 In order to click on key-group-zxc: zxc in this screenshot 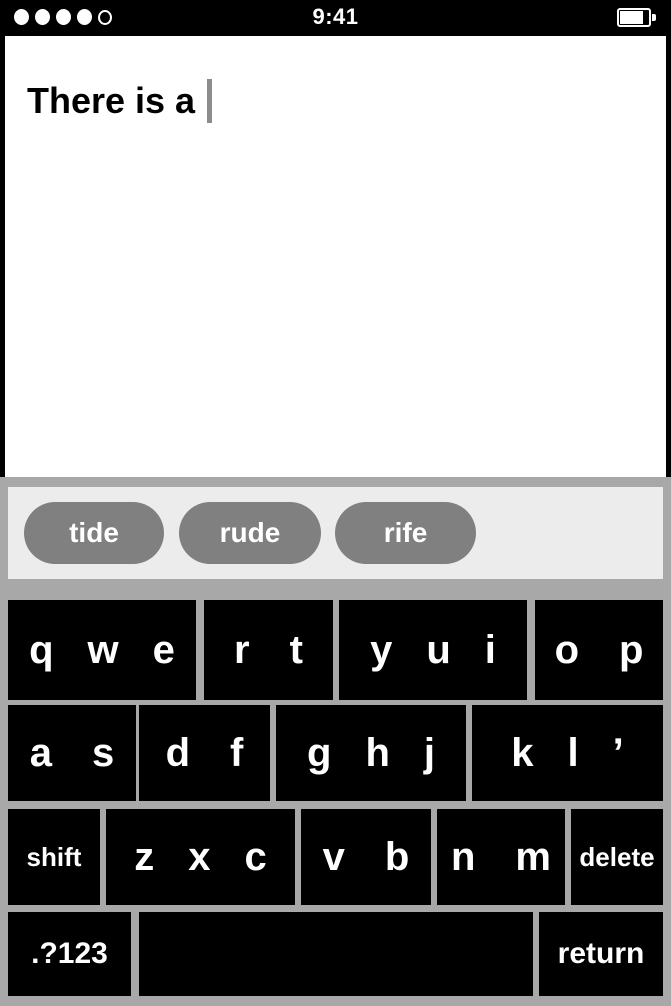, I will do `click(200, 857)`.